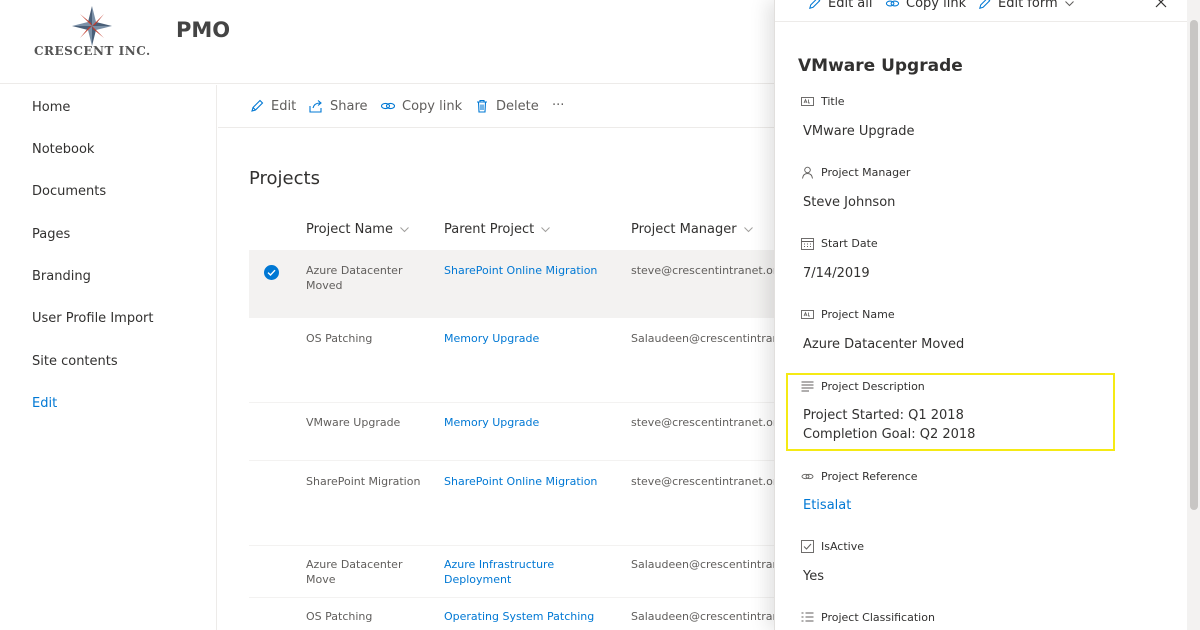 The width and height of the screenshot is (1200, 630). I want to click on edit-form-label: Edit form, so click(1028, 5).